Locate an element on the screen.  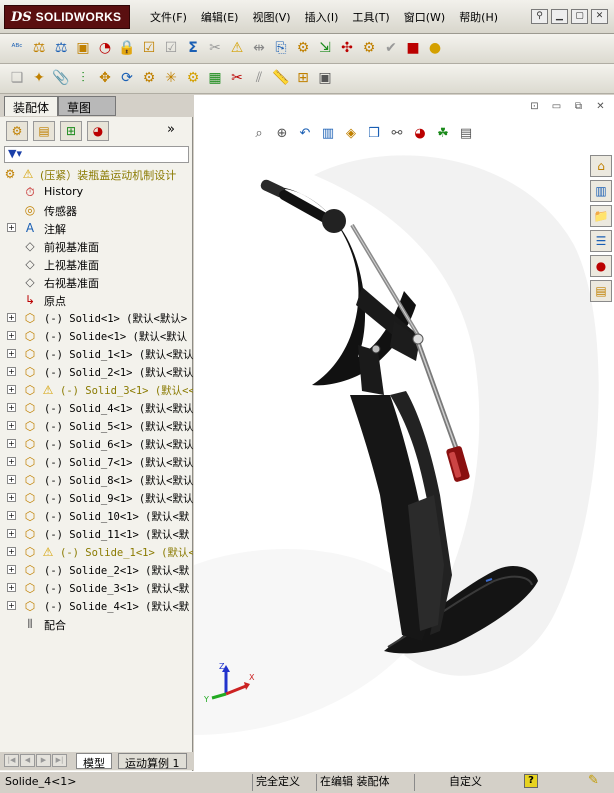
menu-view: 视图(V) is located at coordinates (271, 17).